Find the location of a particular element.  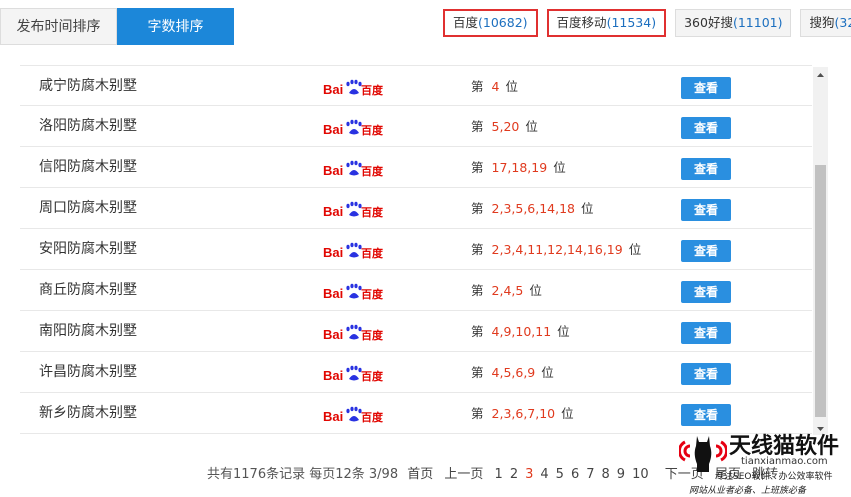

first-page-link: 首页 is located at coordinates (420, 474).